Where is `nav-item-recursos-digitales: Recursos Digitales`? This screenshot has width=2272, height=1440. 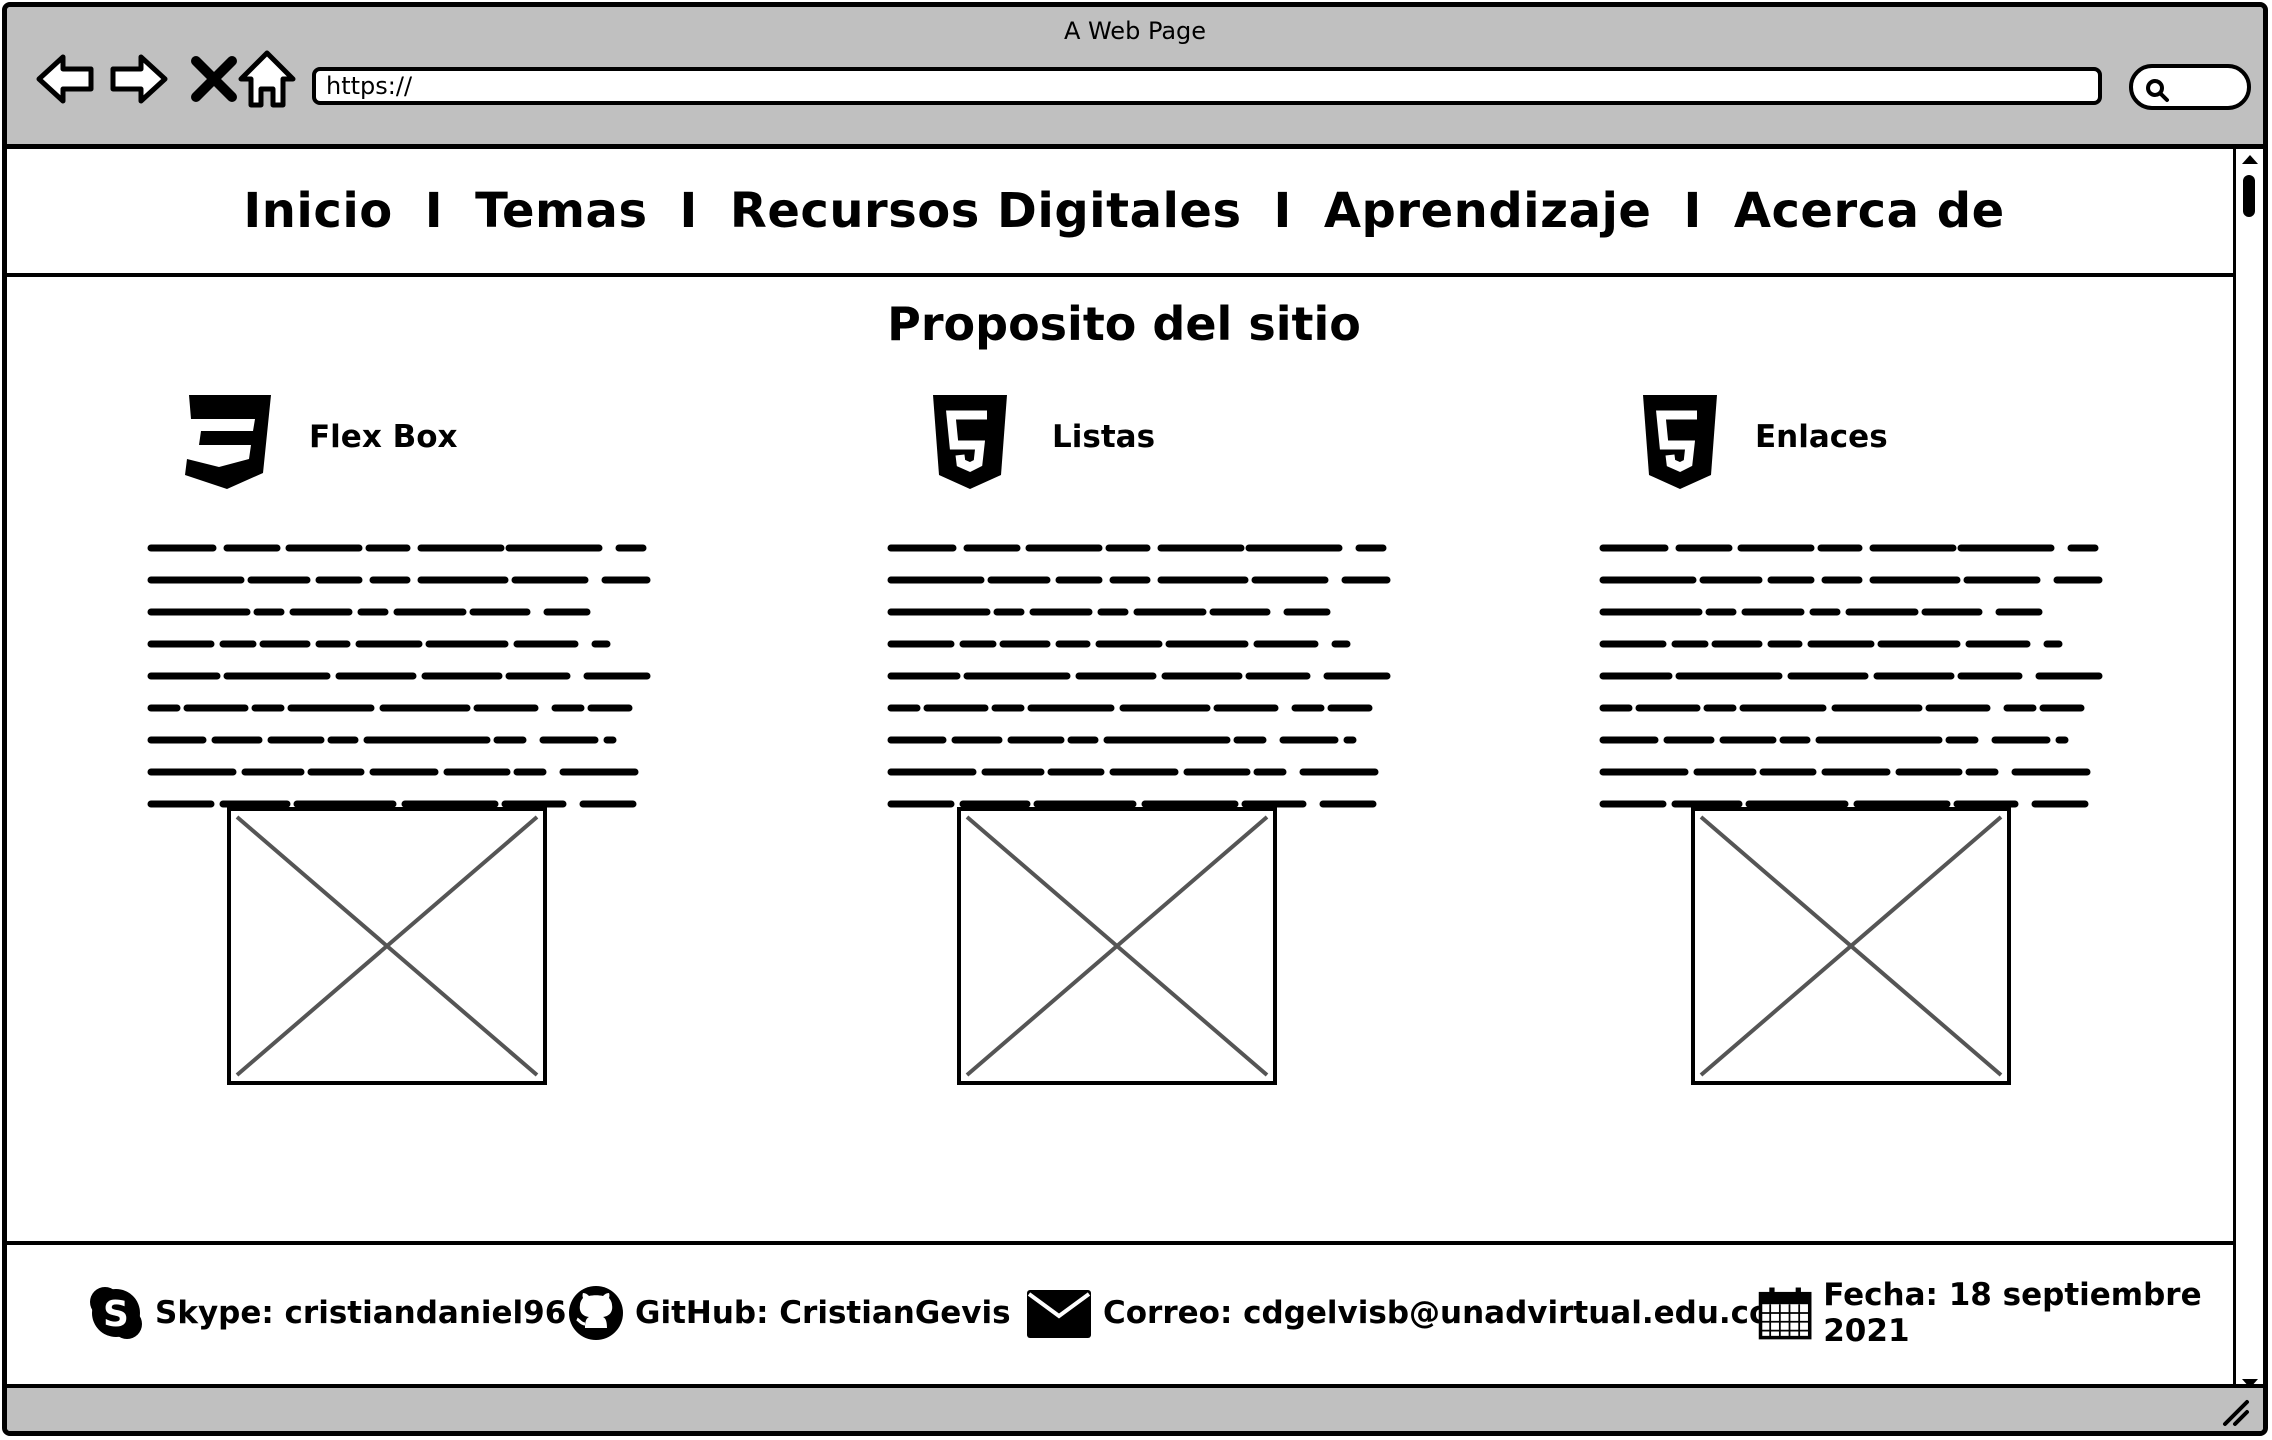
nav-item-recursos-digitales: Recursos Digitales is located at coordinates (986, 211).